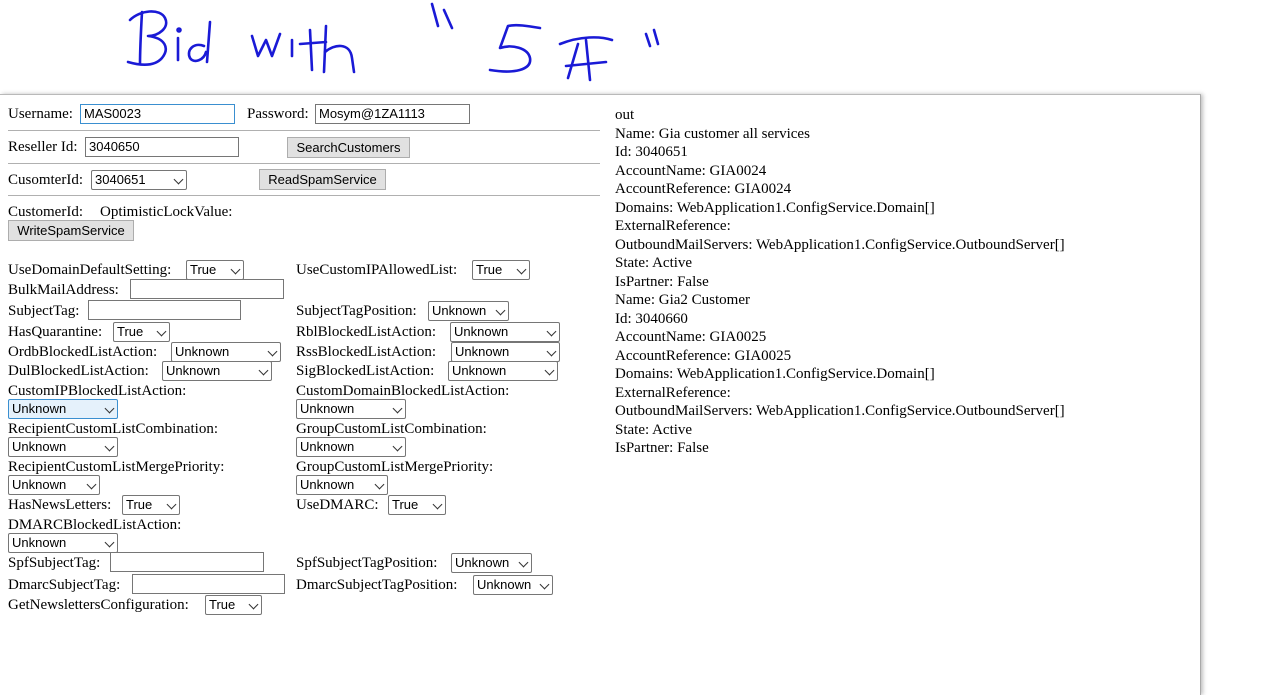 The image size is (1261, 695). I want to click on custom-domain-blocked-list-action-label: CustomDomainBlockedListAction:, so click(403, 391).